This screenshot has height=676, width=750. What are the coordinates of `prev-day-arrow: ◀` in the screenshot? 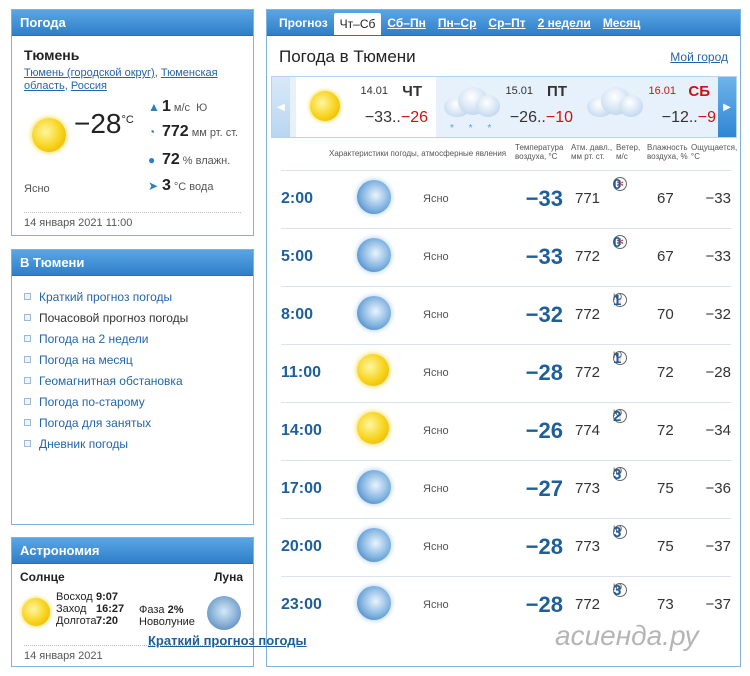 It's located at (281, 107).